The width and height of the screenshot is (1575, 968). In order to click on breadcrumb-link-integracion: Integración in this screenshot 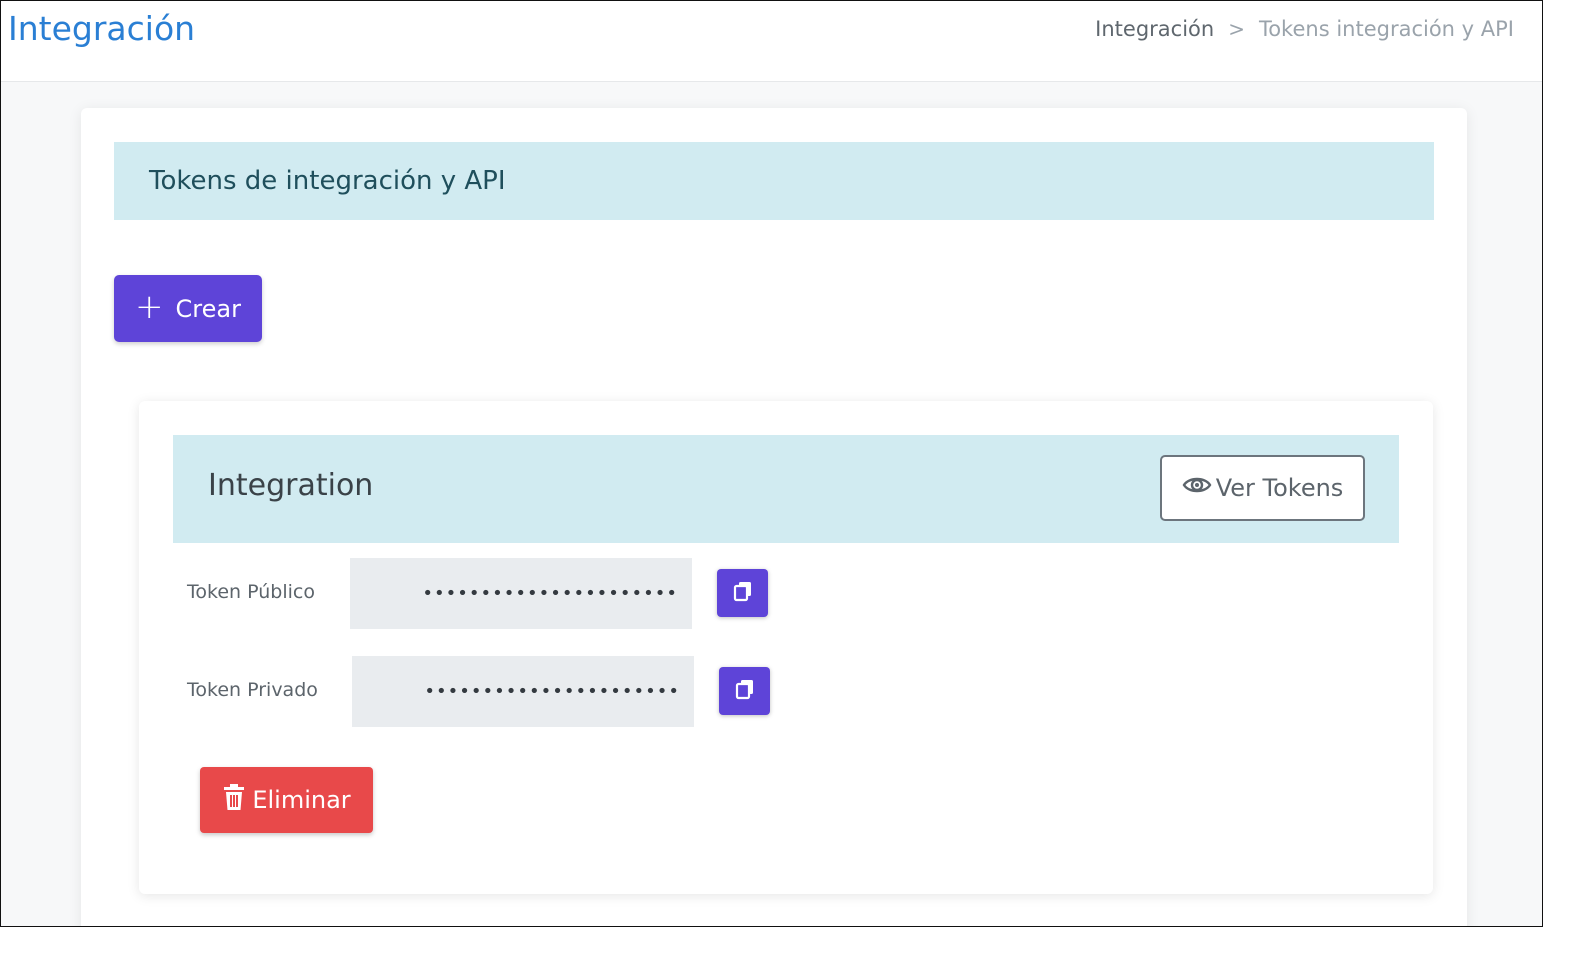, I will do `click(1154, 29)`.